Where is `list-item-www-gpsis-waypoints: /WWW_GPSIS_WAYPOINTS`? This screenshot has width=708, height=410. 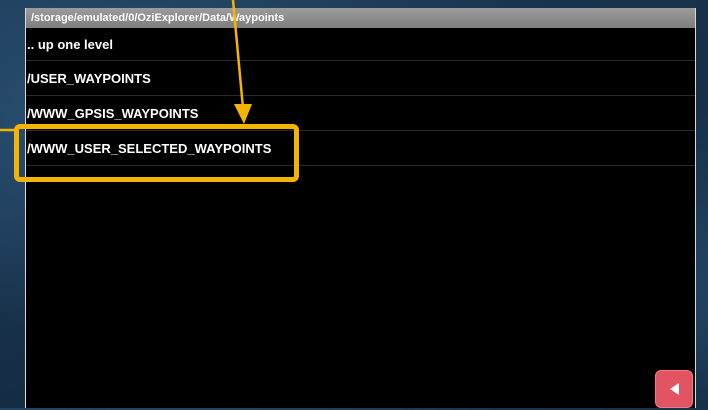 list-item-www-gpsis-waypoints: /WWW_GPSIS_WAYPOINTS is located at coordinates (360, 113).